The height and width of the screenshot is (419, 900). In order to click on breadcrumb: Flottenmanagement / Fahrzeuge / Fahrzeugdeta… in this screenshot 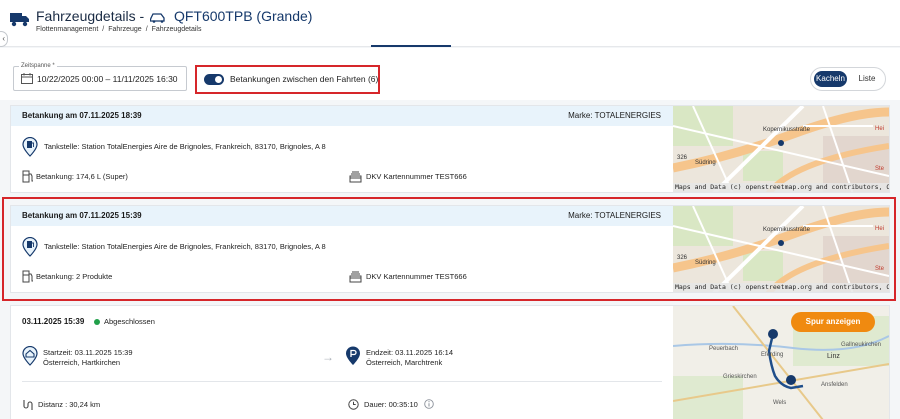, I will do `click(118, 29)`.